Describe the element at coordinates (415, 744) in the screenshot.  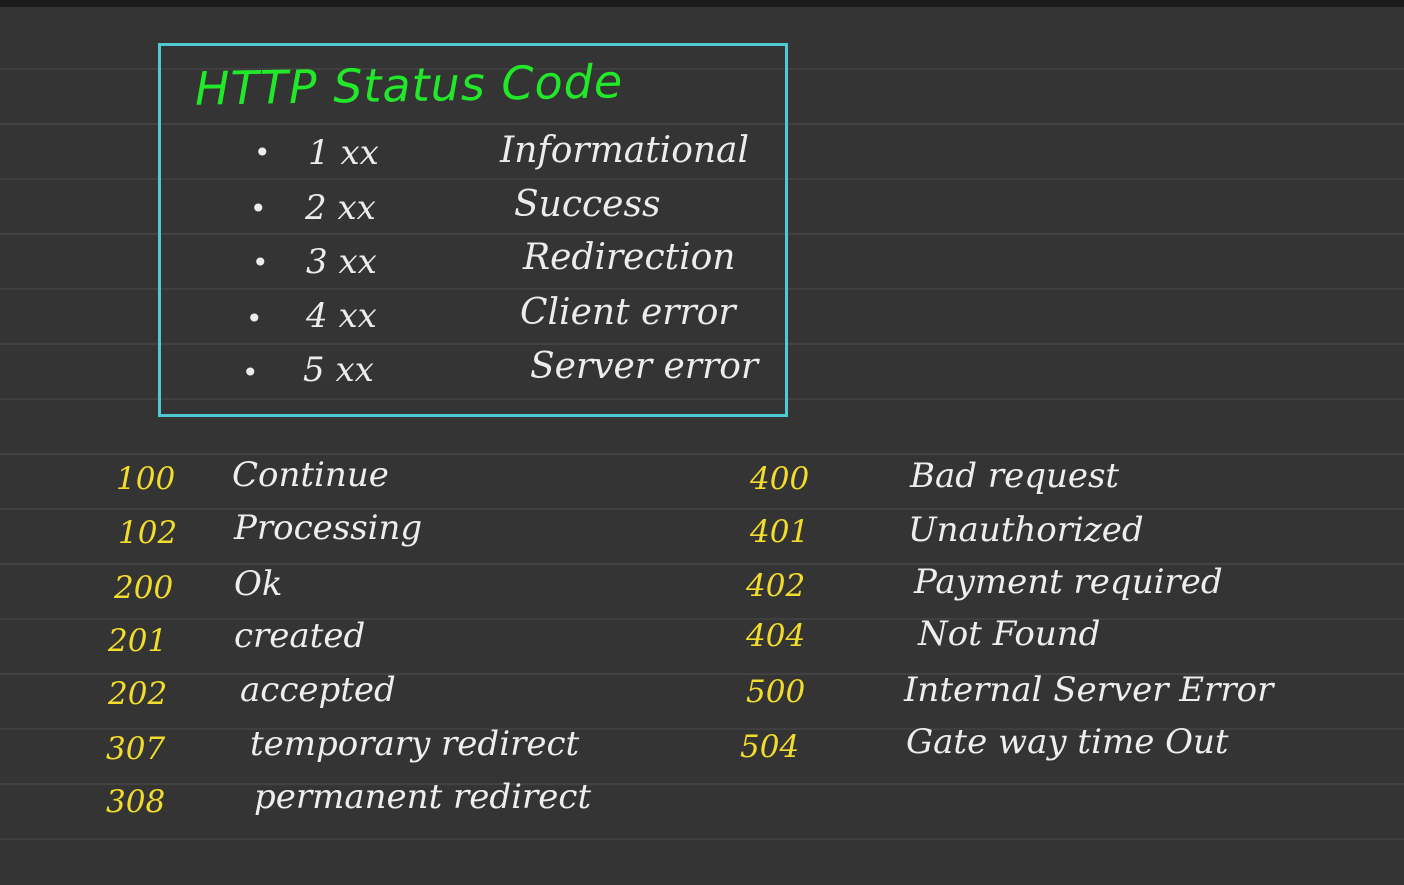
I see `status-description: temporary redirect` at that location.